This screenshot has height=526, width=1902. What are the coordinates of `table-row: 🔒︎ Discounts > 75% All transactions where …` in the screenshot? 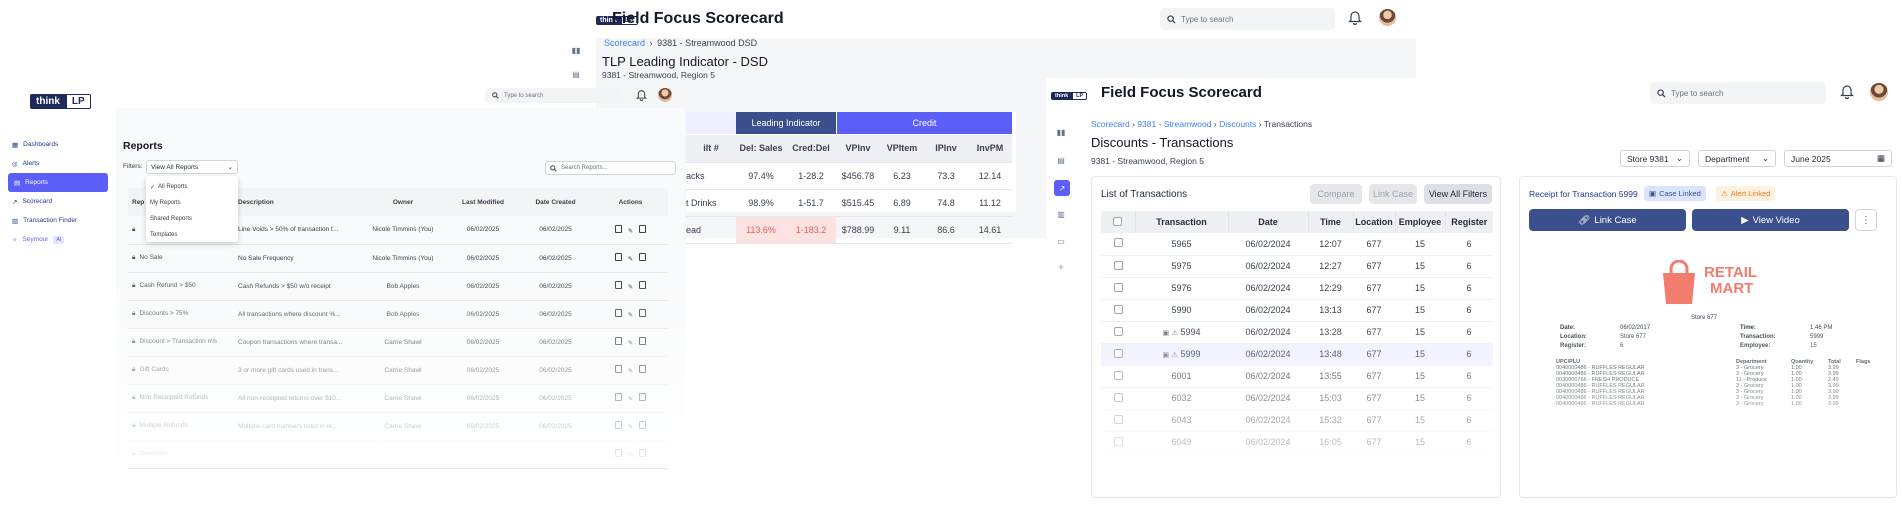 It's located at (398, 314).